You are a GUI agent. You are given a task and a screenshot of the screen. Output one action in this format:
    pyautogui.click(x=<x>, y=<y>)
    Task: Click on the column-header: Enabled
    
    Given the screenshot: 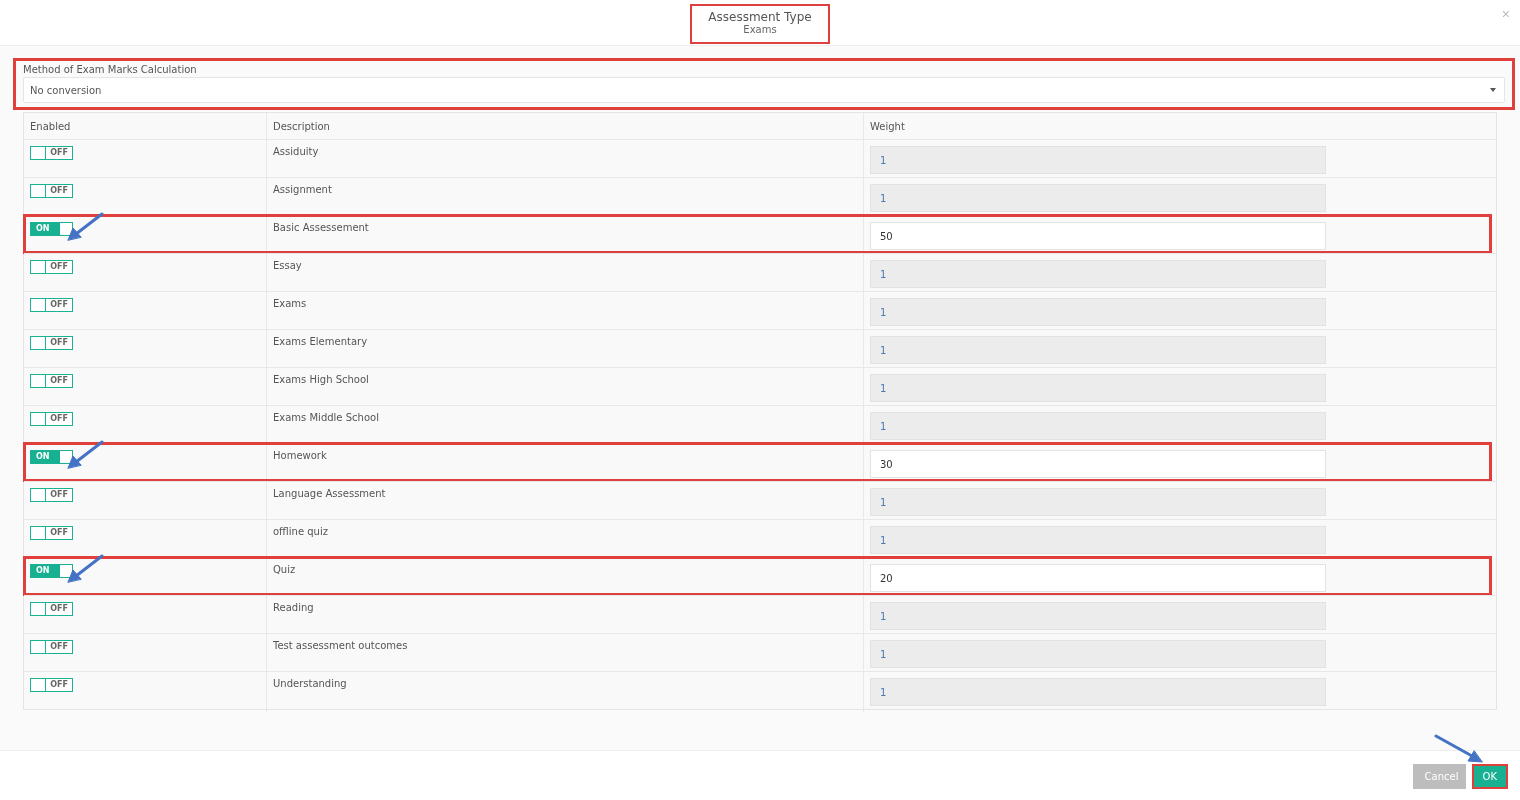 What is the action you would take?
    pyautogui.click(x=50, y=127)
    